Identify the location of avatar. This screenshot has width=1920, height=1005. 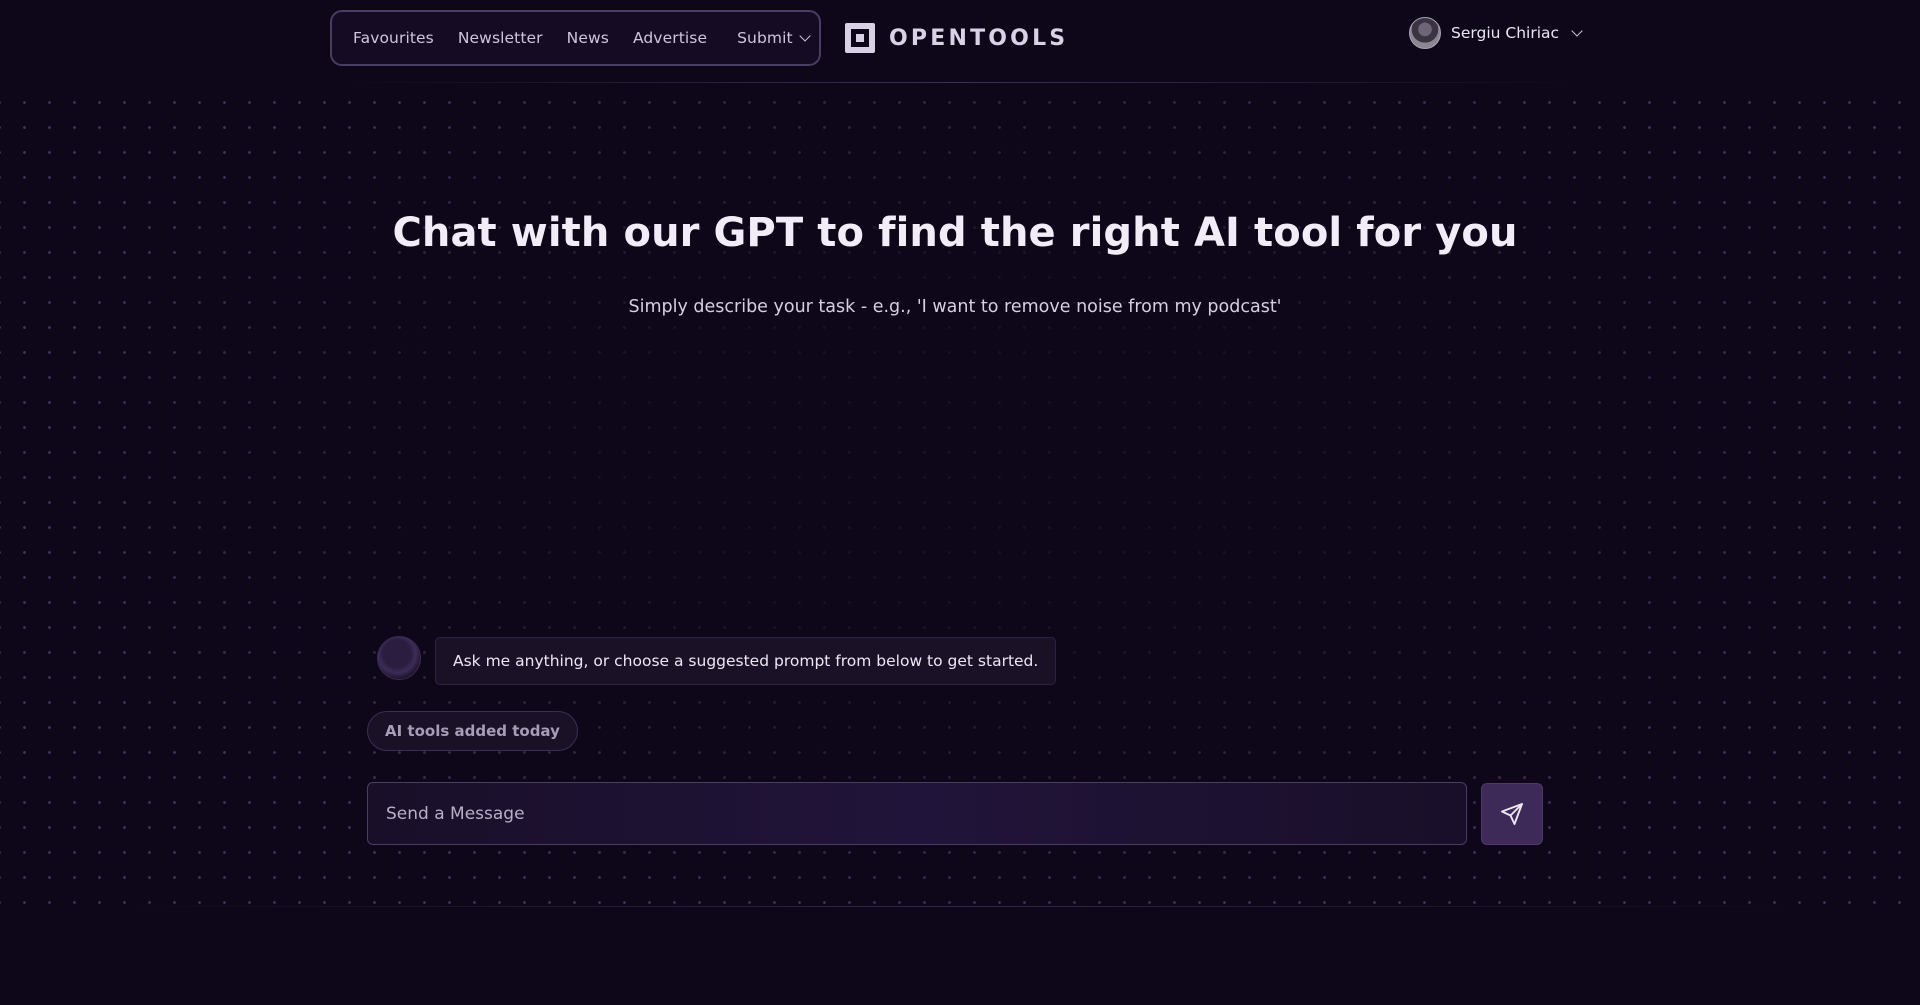
(1425, 33).